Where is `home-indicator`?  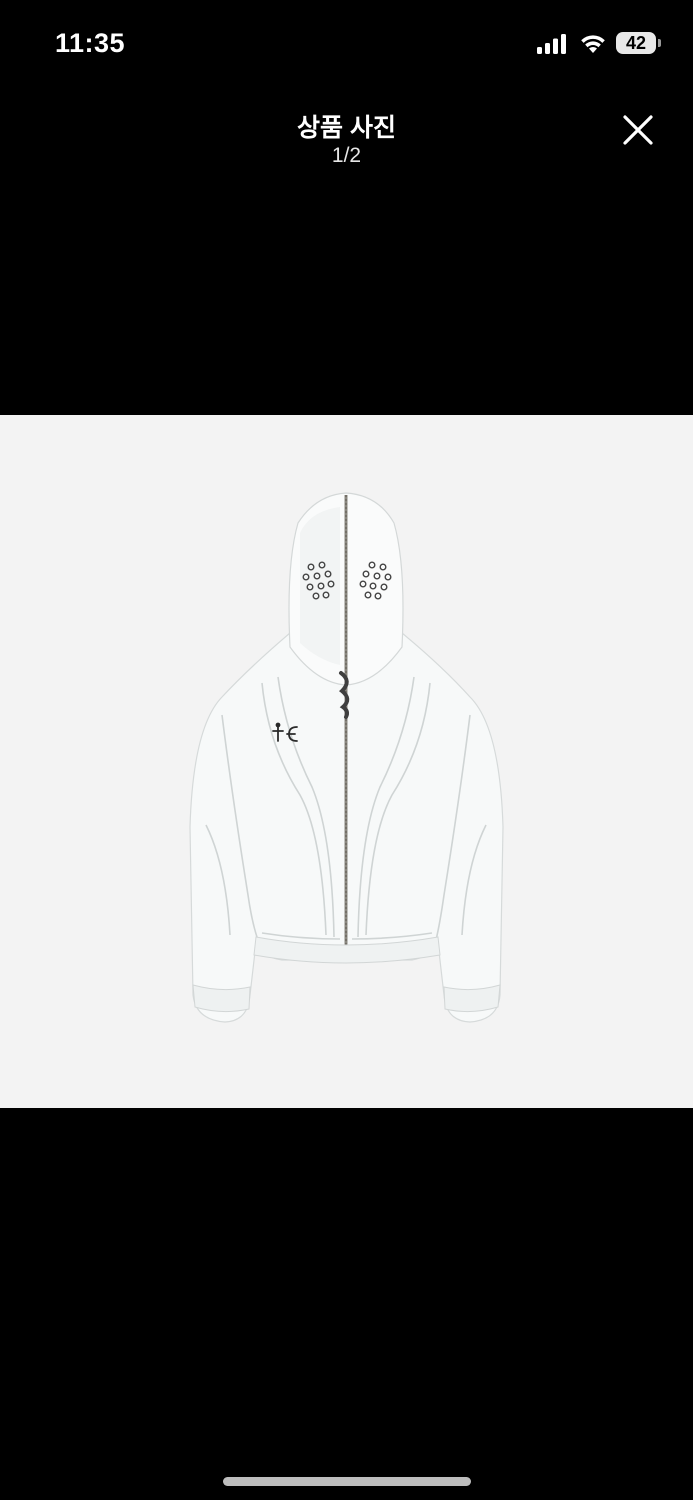 home-indicator is located at coordinates (347, 1481).